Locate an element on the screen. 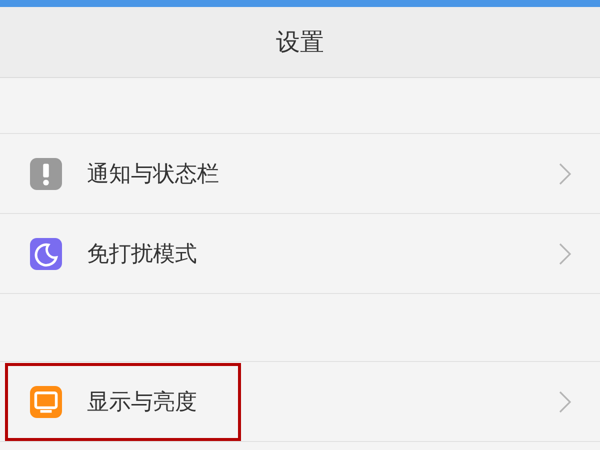  row-label: 通知与状态栏 is located at coordinates (153, 174).